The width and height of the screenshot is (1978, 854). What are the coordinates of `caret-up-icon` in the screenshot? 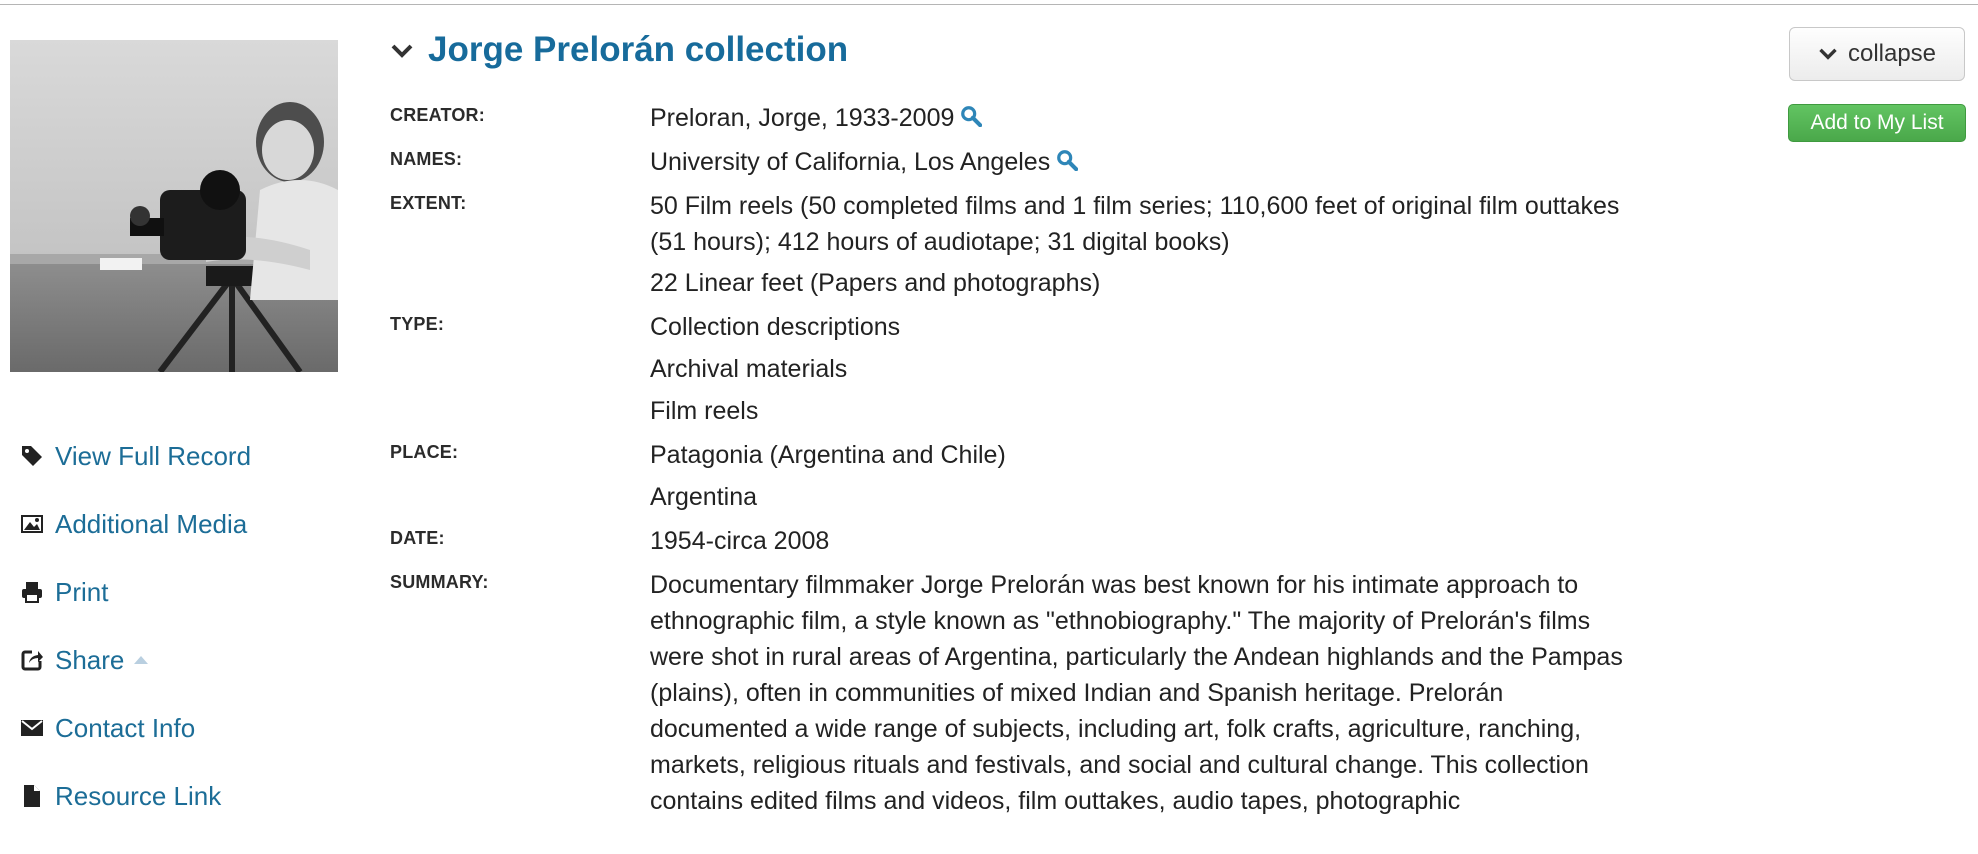 It's located at (141, 660).